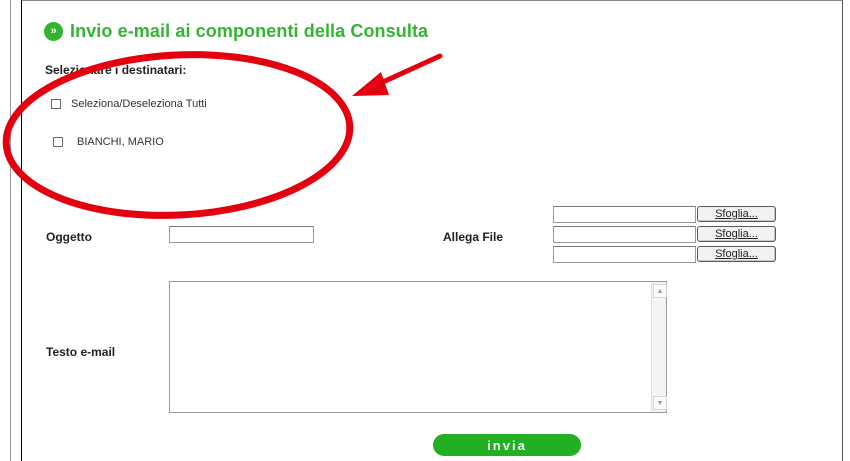  Describe the element at coordinates (660, 403) in the screenshot. I see `scroll-down-icon: ▼` at that location.